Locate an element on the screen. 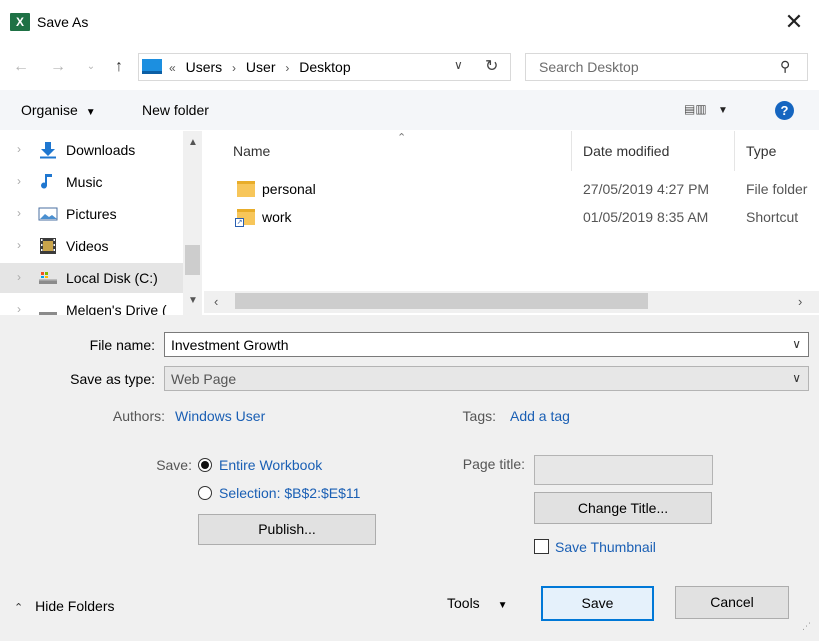 Image resolution: width=819 pixels, height=641 pixels. title-bar: X Save As ✕ is located at coordinates (409, 23).